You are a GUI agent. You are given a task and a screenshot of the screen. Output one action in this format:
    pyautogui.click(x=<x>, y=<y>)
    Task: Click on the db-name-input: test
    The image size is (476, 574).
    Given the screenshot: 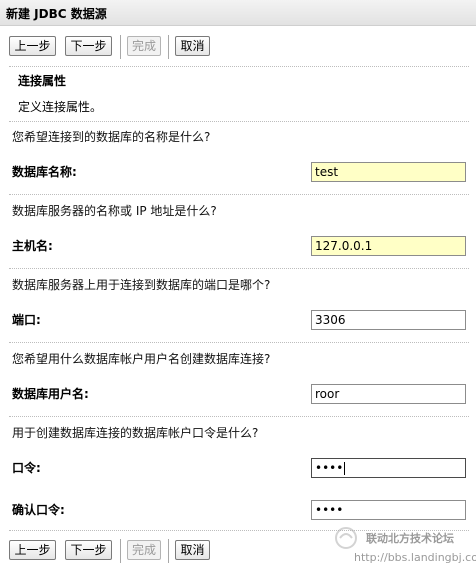 What is the action you would take?
    pyautogui.click(x=388, y=172)
    